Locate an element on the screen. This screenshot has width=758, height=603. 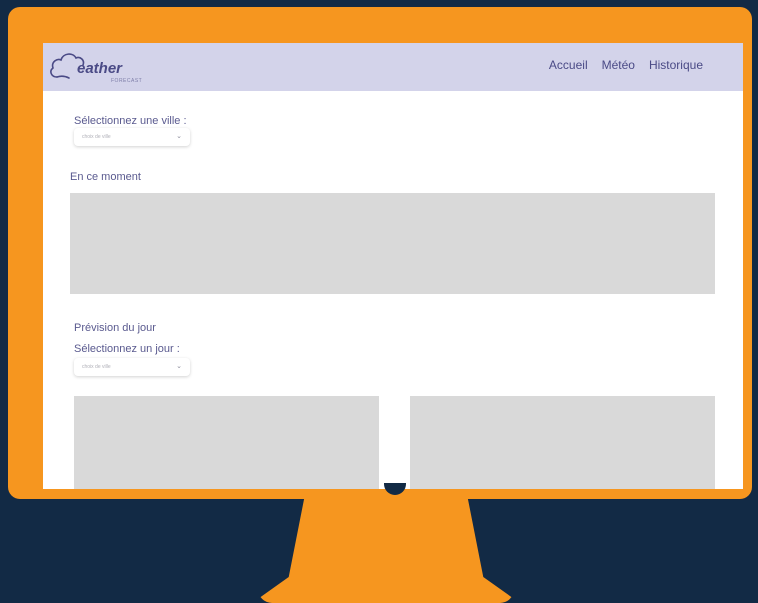
now-heading: En ce moment is located at coordinates (105, 177).